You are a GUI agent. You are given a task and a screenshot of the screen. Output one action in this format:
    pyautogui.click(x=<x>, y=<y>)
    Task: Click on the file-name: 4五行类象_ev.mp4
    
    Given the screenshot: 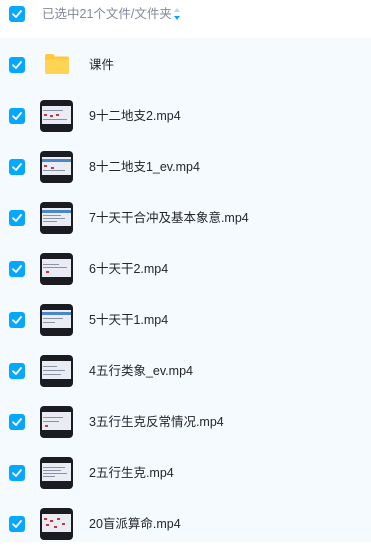 What is the action you would take?
    pyautogui.click(x=141, y=371)
    